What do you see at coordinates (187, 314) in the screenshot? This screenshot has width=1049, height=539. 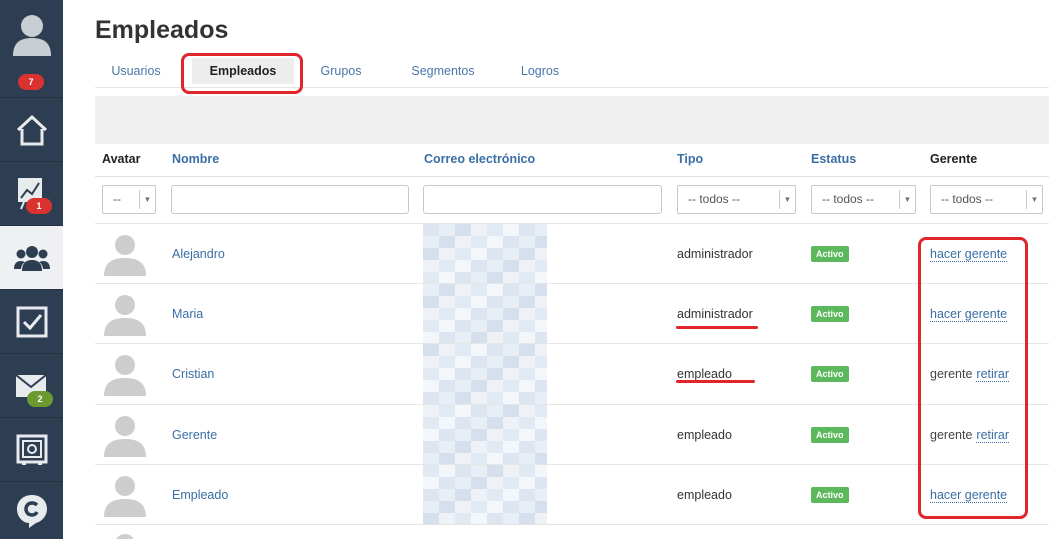 I see `employee-name-link: Maria` at bounding box center [187, 314].